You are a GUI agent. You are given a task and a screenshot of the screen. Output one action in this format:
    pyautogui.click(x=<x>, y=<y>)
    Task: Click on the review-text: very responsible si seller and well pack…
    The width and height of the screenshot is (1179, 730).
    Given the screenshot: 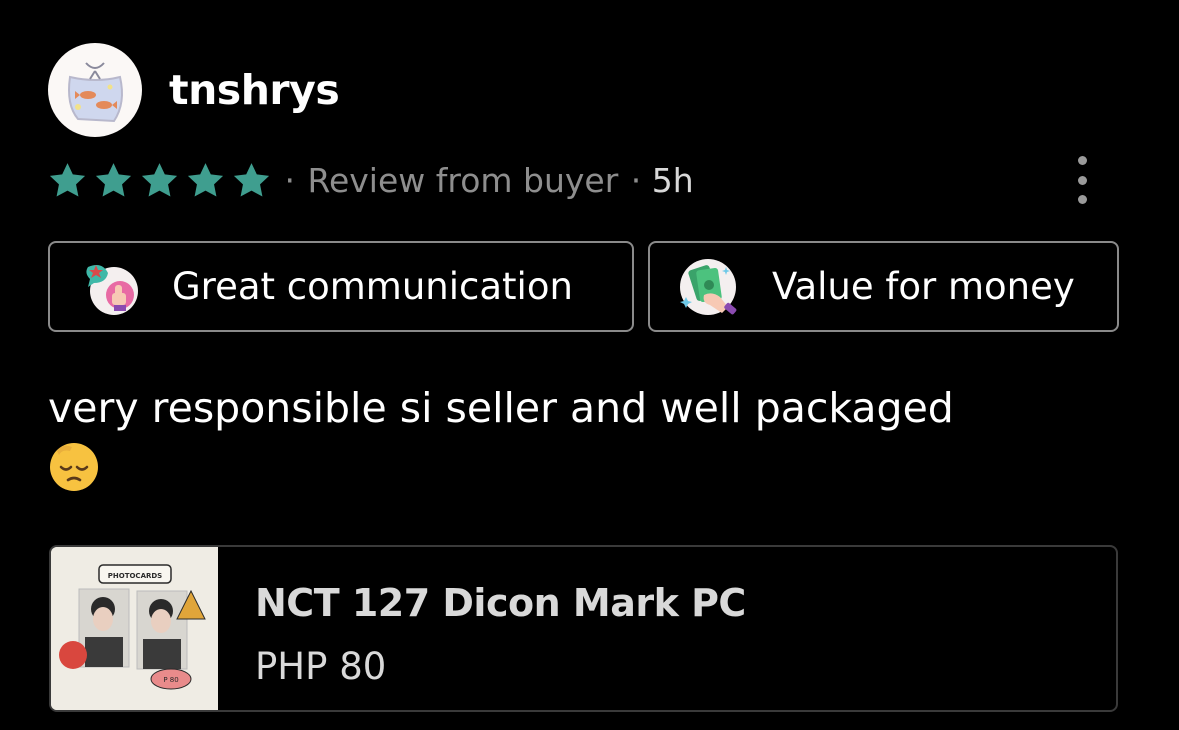 What is the action you would take?
    pyautogui.click(x=501, y=408)
    